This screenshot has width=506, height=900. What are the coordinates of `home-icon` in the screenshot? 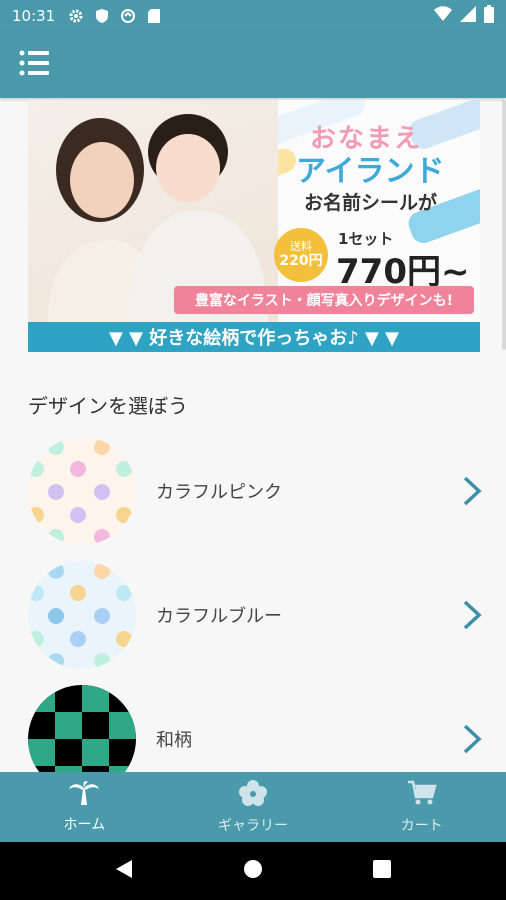 It's located at (253, 871).